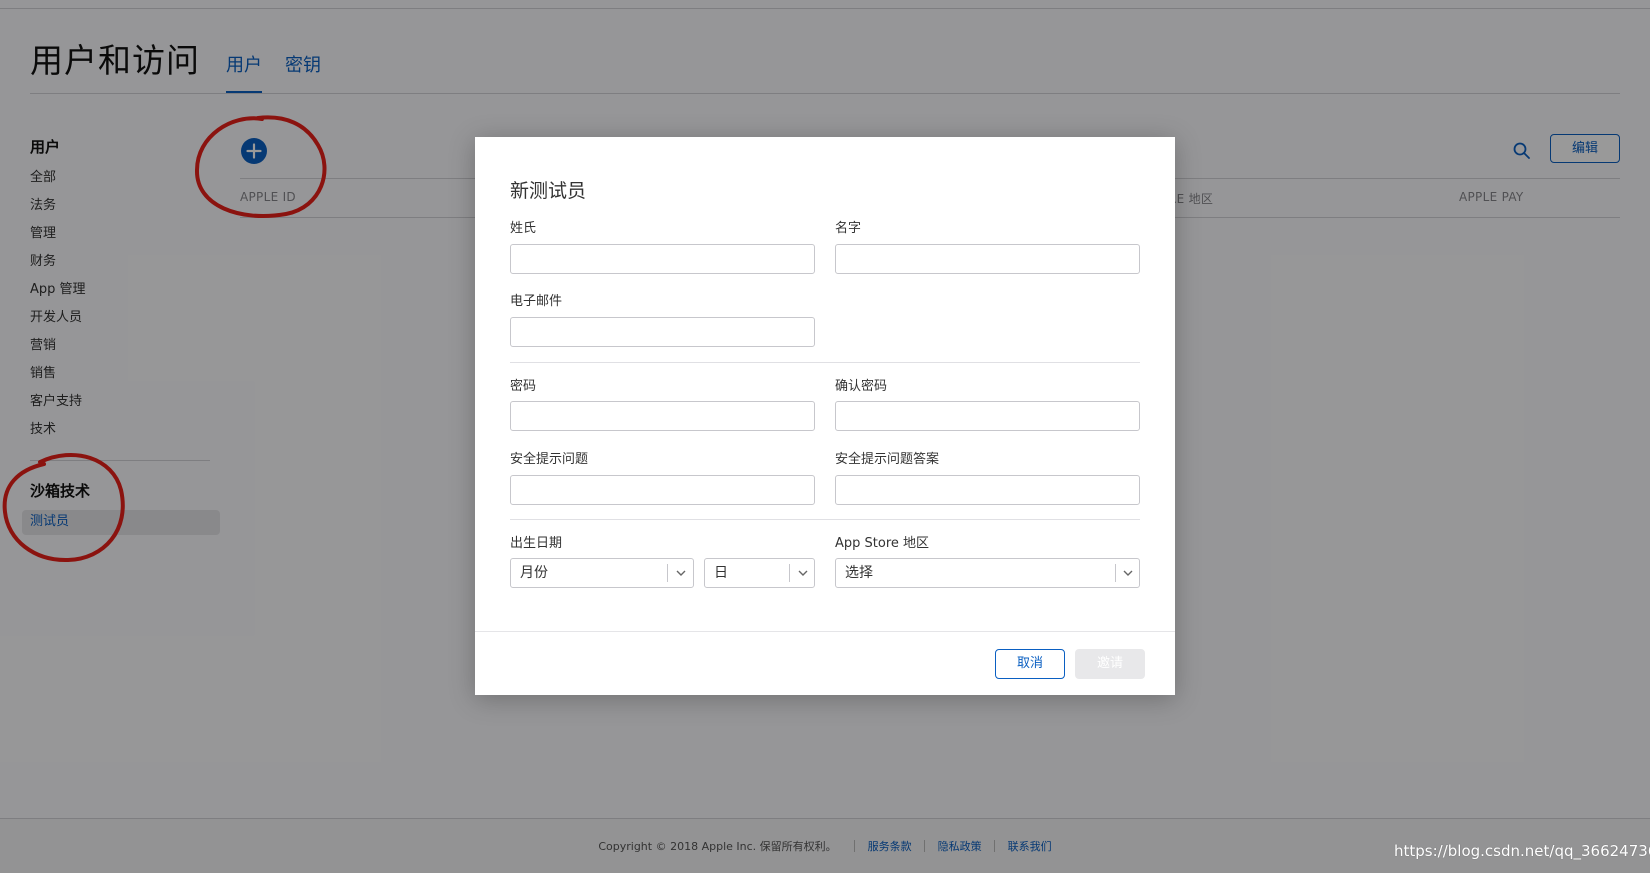 This screenshot has height=873, width=1650. What do you see at coordinates (536, 543) in the screenshot?
I see `birthdate-label: 出生日期` at bounding box center [536, 543].